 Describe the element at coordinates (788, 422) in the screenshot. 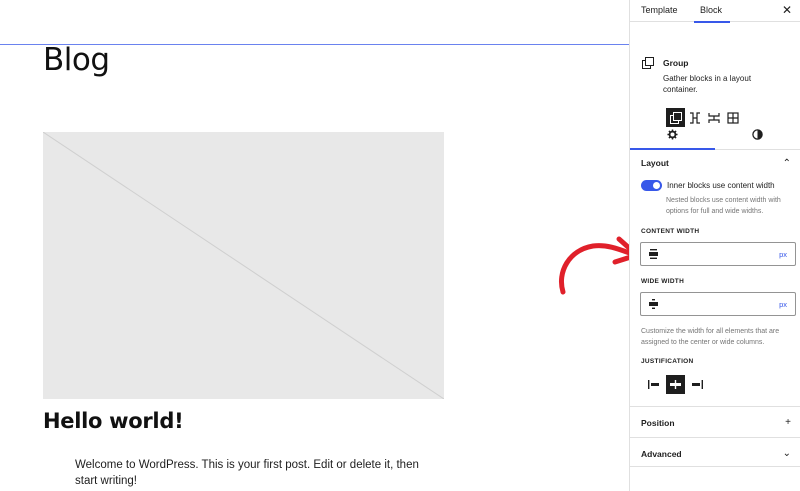

I see `plus-icon: +` at that location.